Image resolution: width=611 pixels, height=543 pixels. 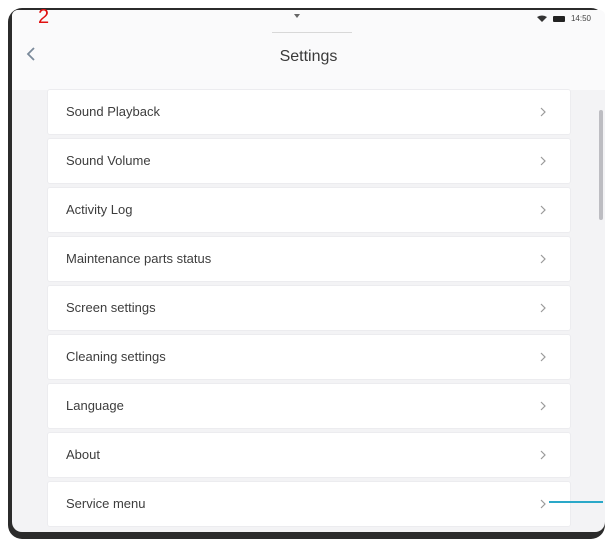 What do you see at coordinates (83, 454) in the screenshot?
I see `menu-item-label: About` at bounding box center [83, 454].